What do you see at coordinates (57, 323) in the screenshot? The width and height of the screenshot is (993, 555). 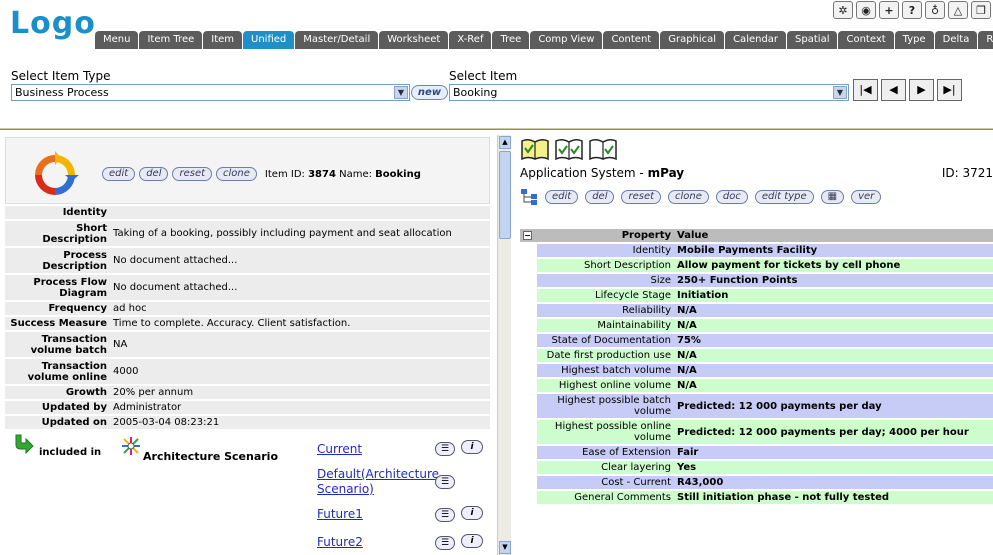 I see `property-label: Success Measure` at bounding box center [57, 323].